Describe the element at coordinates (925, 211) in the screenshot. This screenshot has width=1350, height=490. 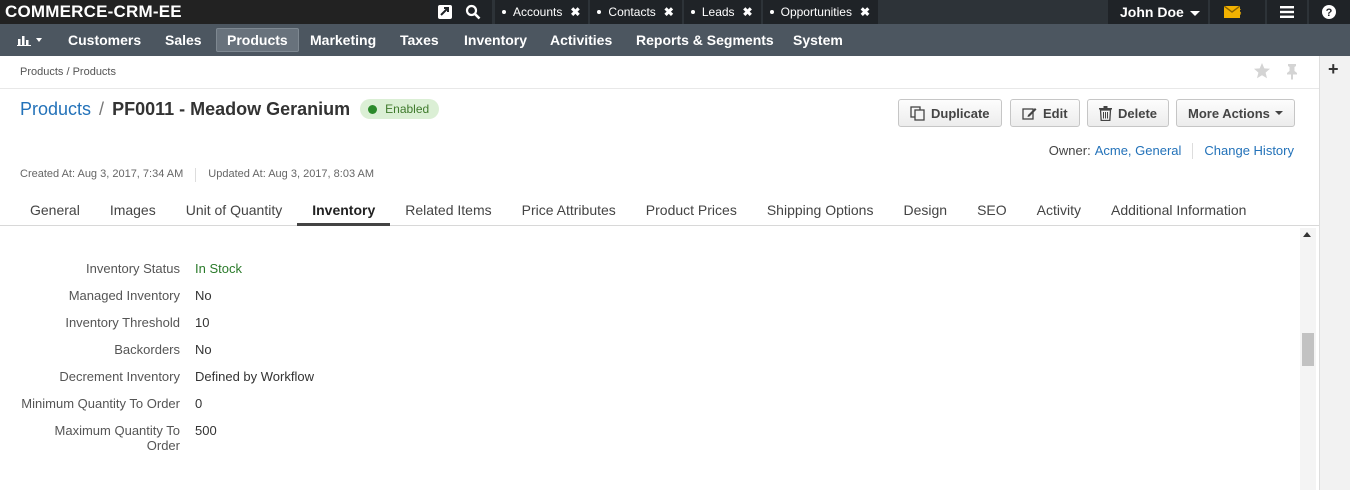
I see `tab-design: Design` at that location.